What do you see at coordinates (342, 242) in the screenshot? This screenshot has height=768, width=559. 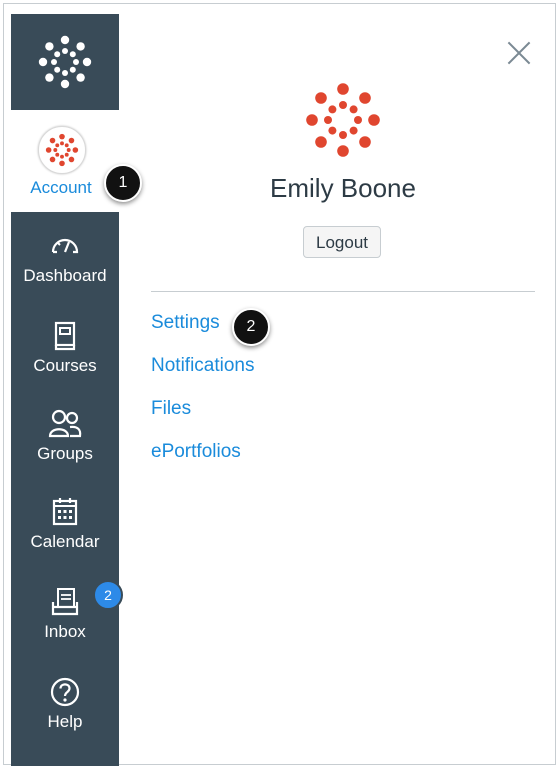 I see `logout-button: Logout` at bounding box center [342, 242].